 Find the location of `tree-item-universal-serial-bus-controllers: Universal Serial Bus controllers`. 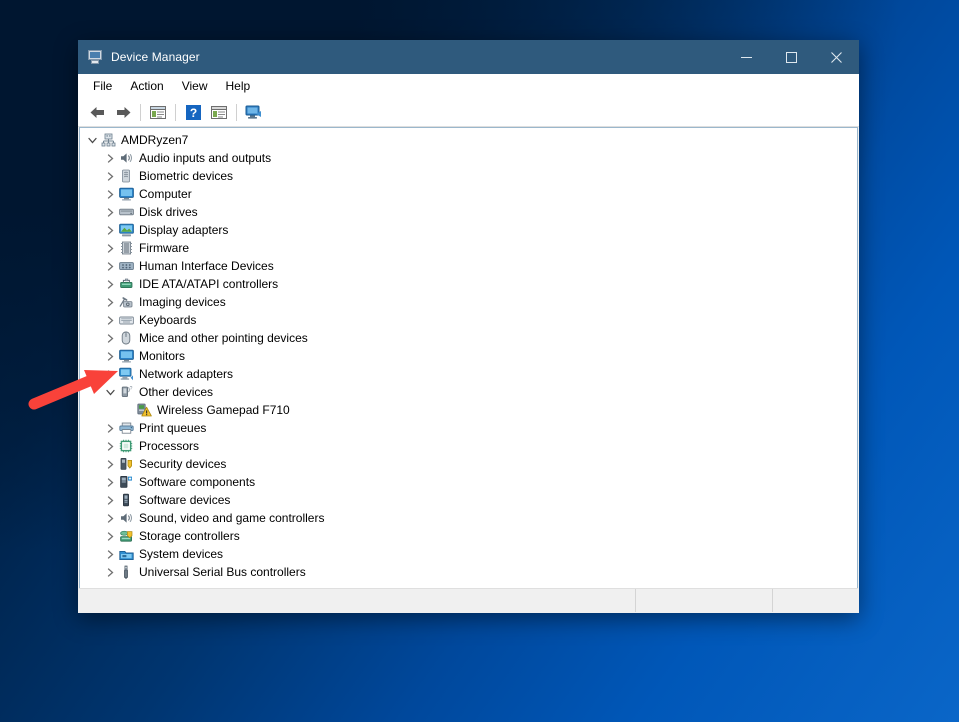

tree-item-universal-serial-bus-controllers: Universal Serial Bus controllers is located at coordinates (468, 572).